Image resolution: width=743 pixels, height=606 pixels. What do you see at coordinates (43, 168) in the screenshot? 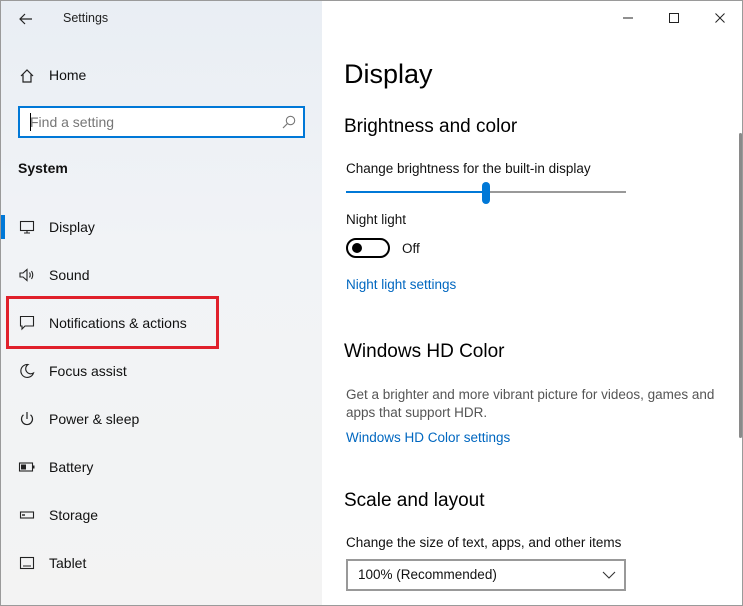
I see `section-title: System` at bounding box center [43, 168].